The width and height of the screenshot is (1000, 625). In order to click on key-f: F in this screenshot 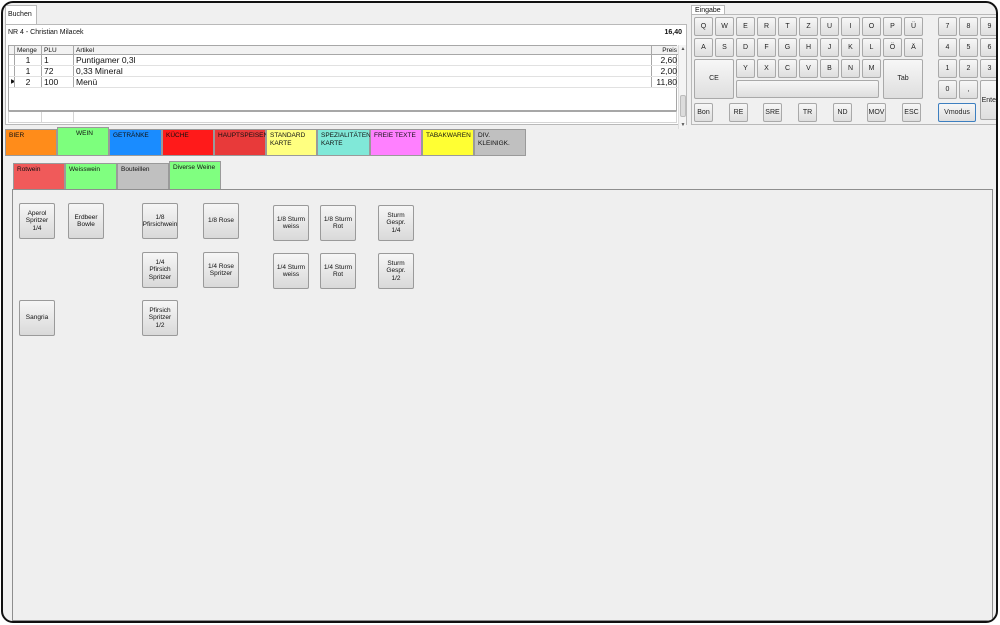, I will do `click(766, 47)`.